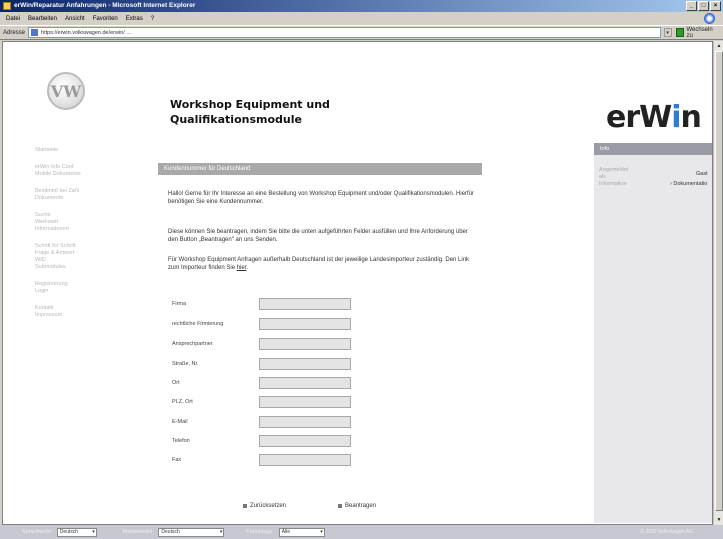 The width and height of the screenshot is (723, 539). Describe the element at coordinates (192, 344) in the screenshot. I see `field-label: Ansprechpartner` at that location.